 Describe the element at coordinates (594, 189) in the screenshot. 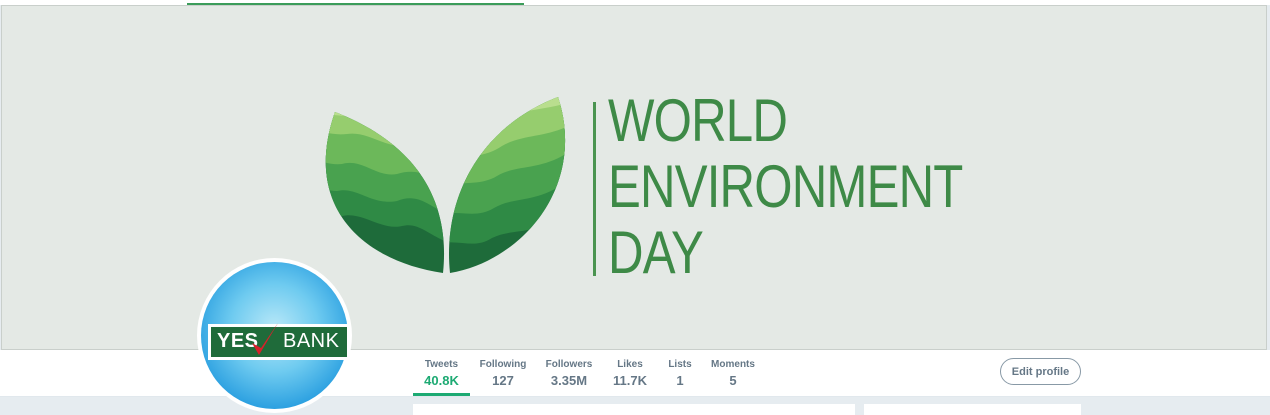

I see `banner-divider` at that location.